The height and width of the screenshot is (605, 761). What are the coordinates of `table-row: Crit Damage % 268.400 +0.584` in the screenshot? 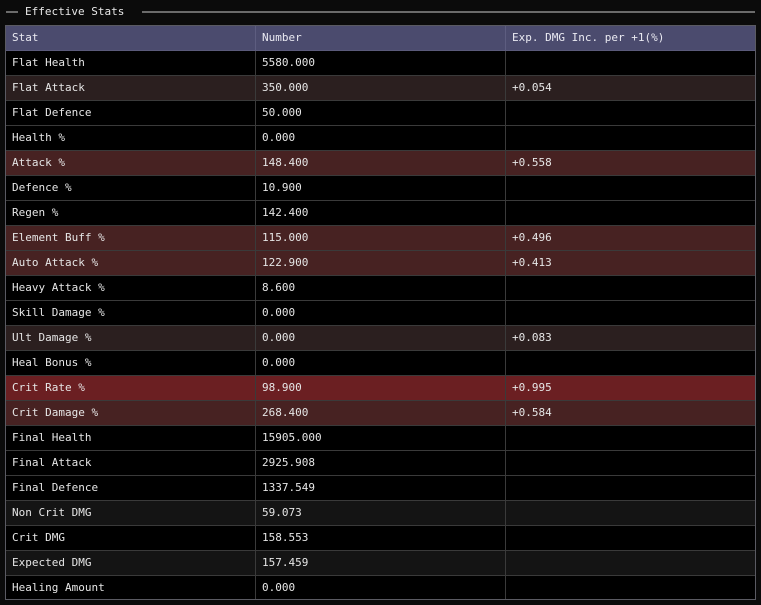 It's located at (380, 413).